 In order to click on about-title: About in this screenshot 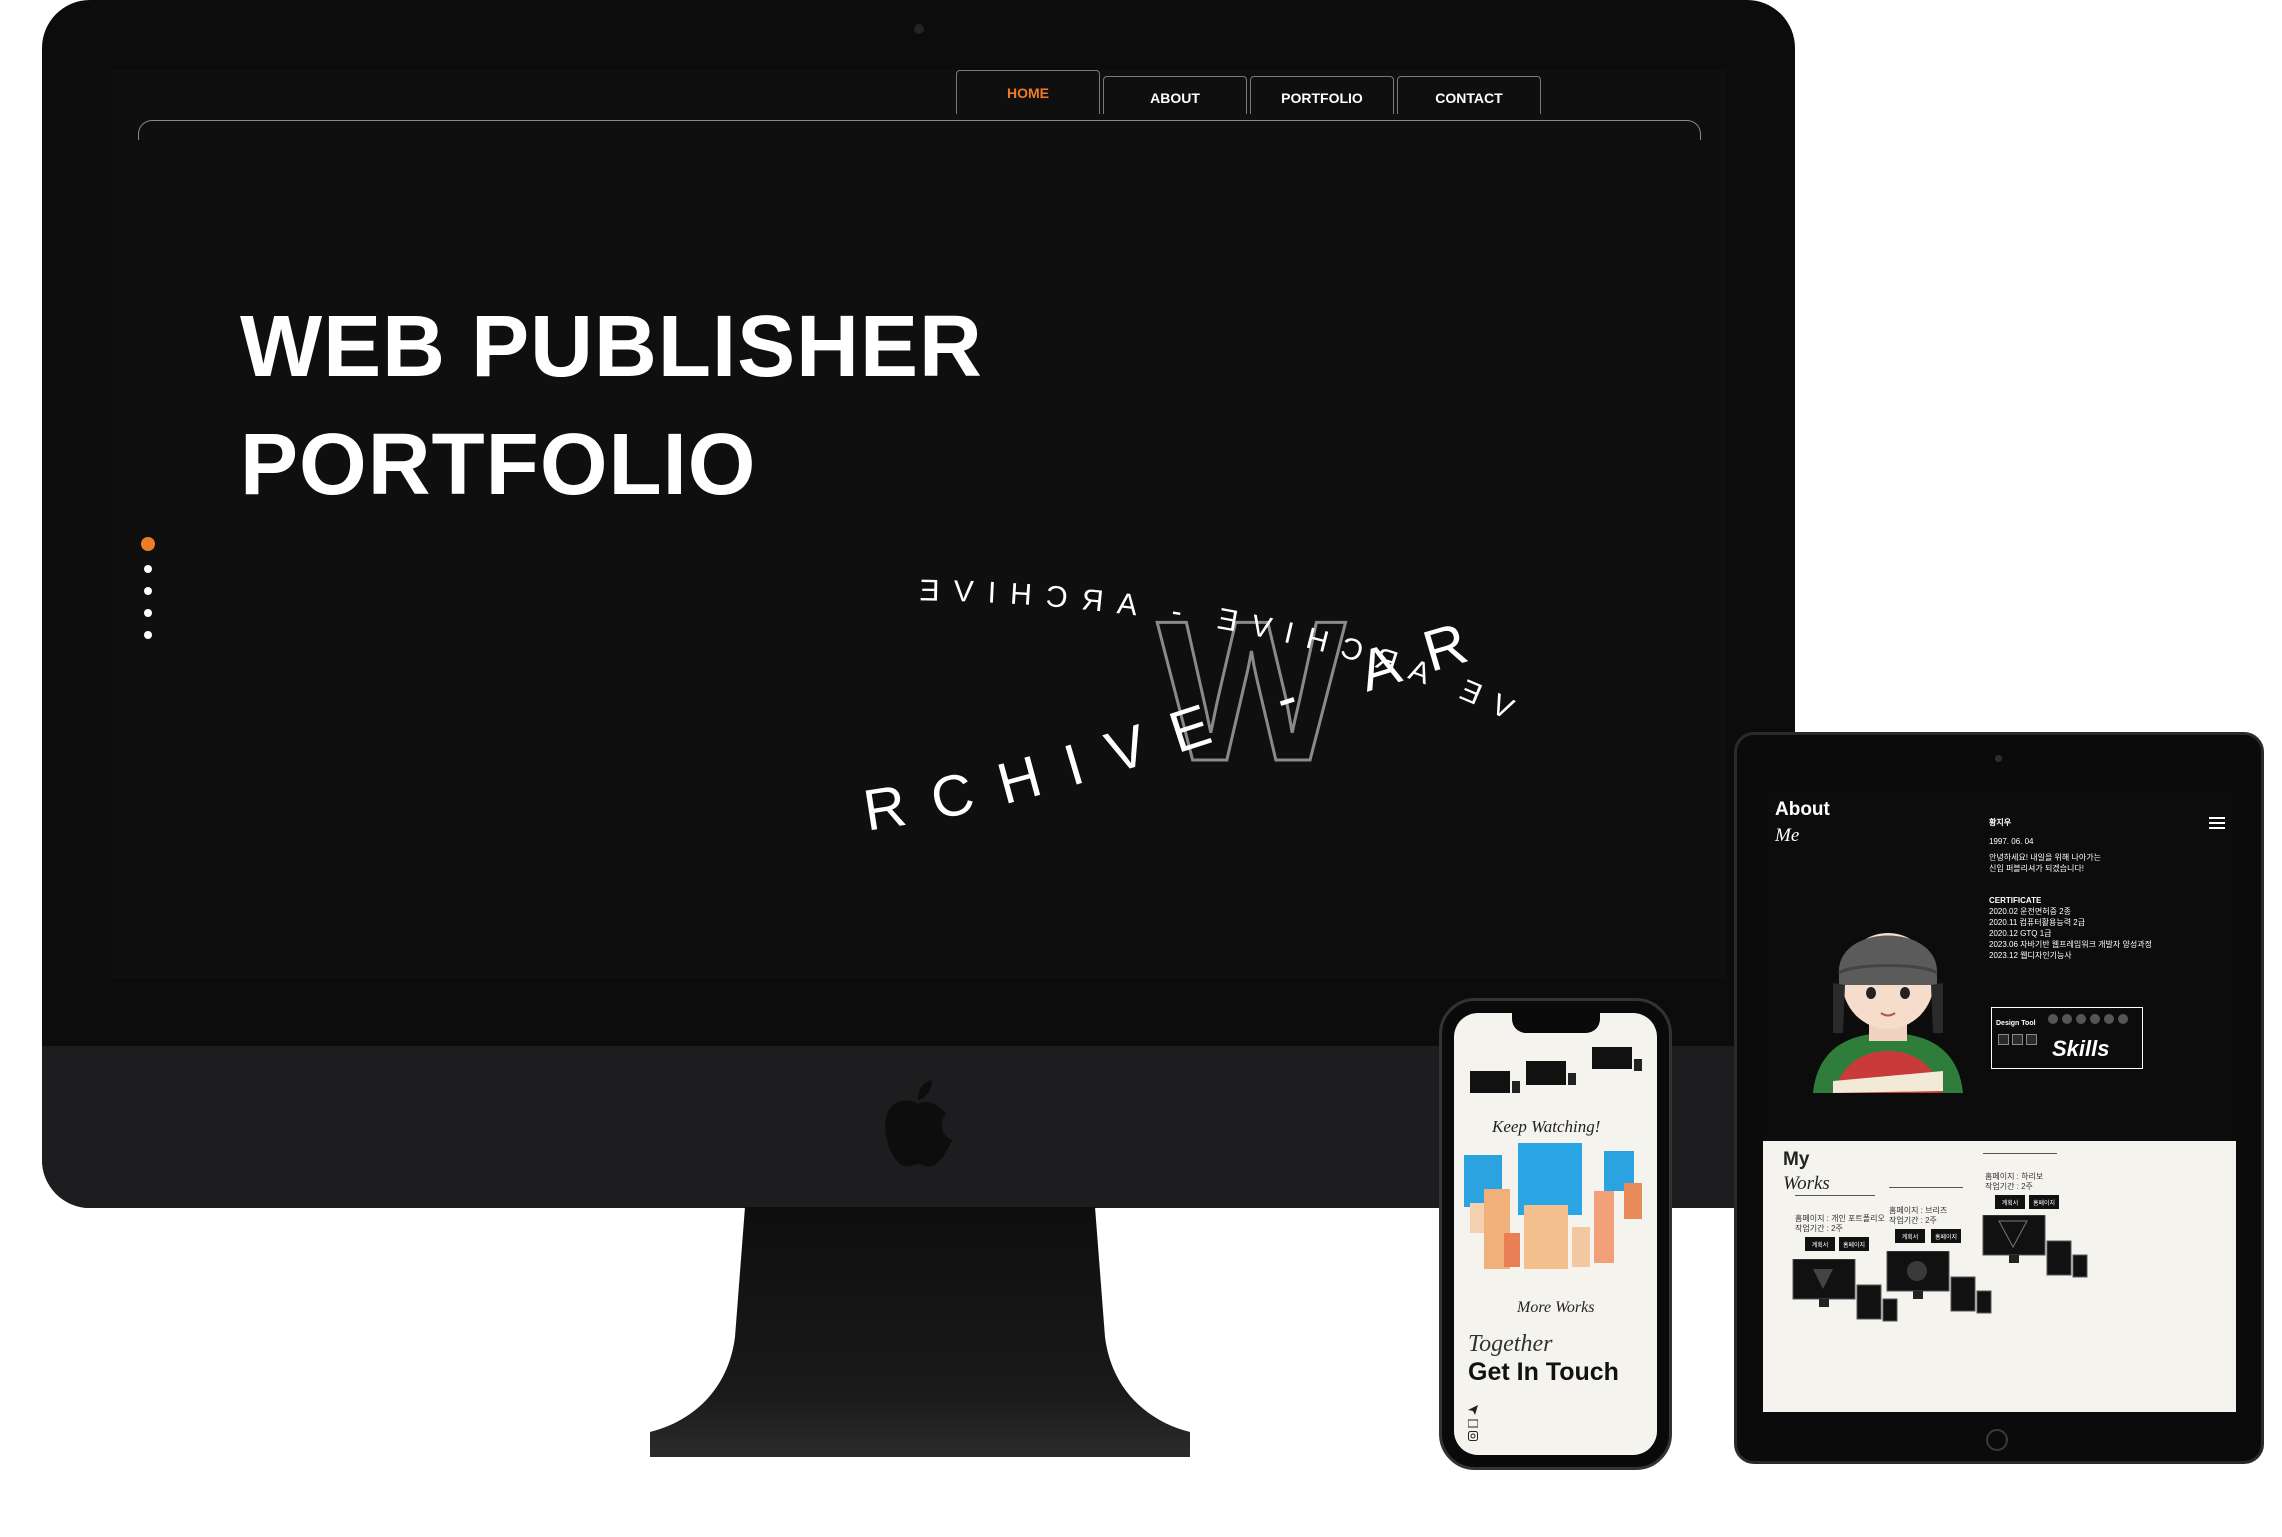, I will do `click(1802, 809)`.